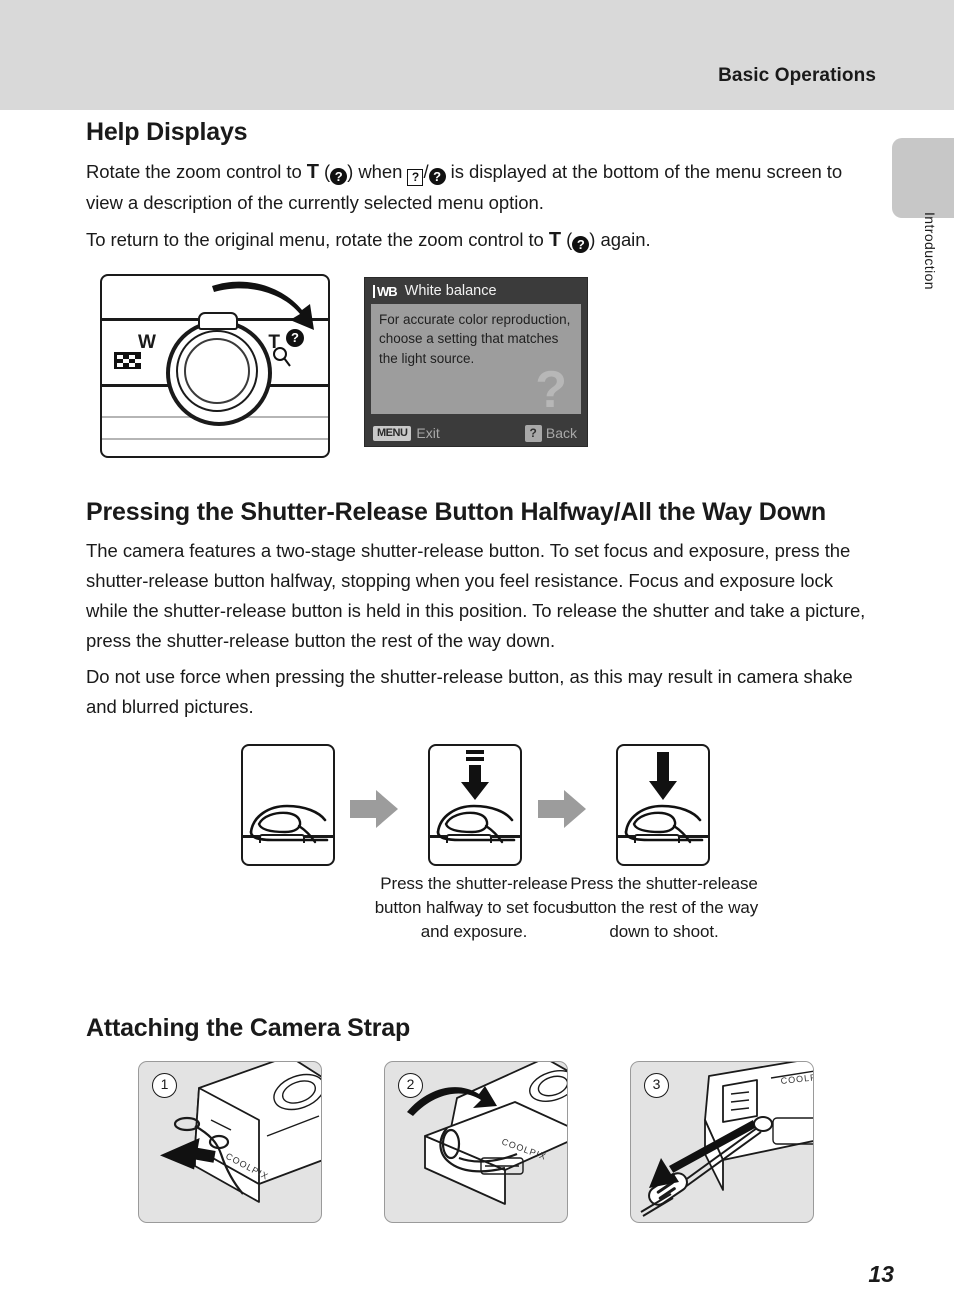  What do you see at coordinates (392, 433) in the screenshot?
I see `menu-button-icon: MENU` at bounding box center [392, 433].